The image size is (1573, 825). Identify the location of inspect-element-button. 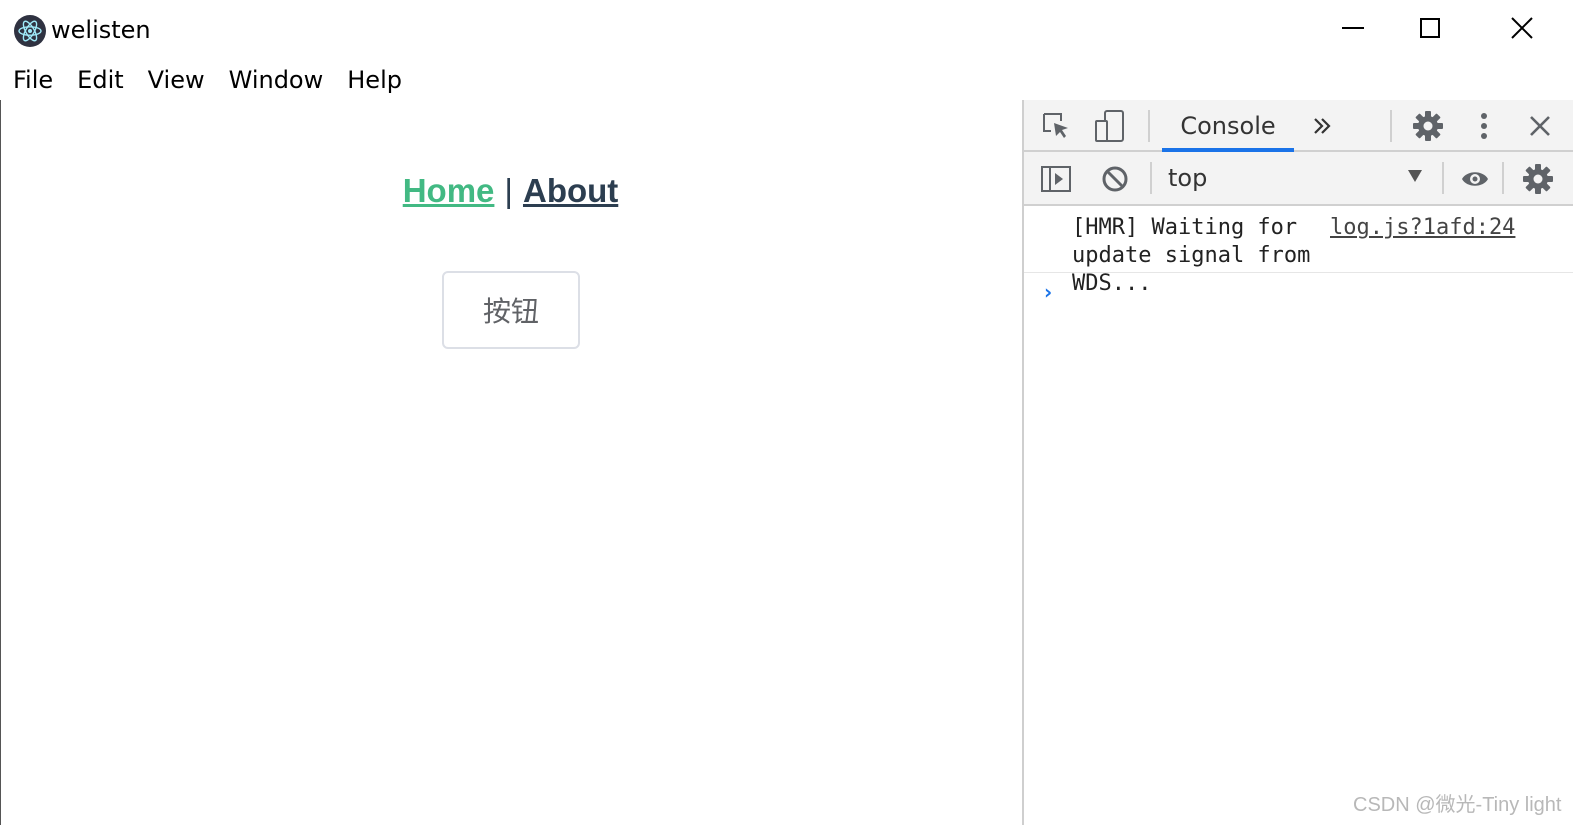
(1056, 126).